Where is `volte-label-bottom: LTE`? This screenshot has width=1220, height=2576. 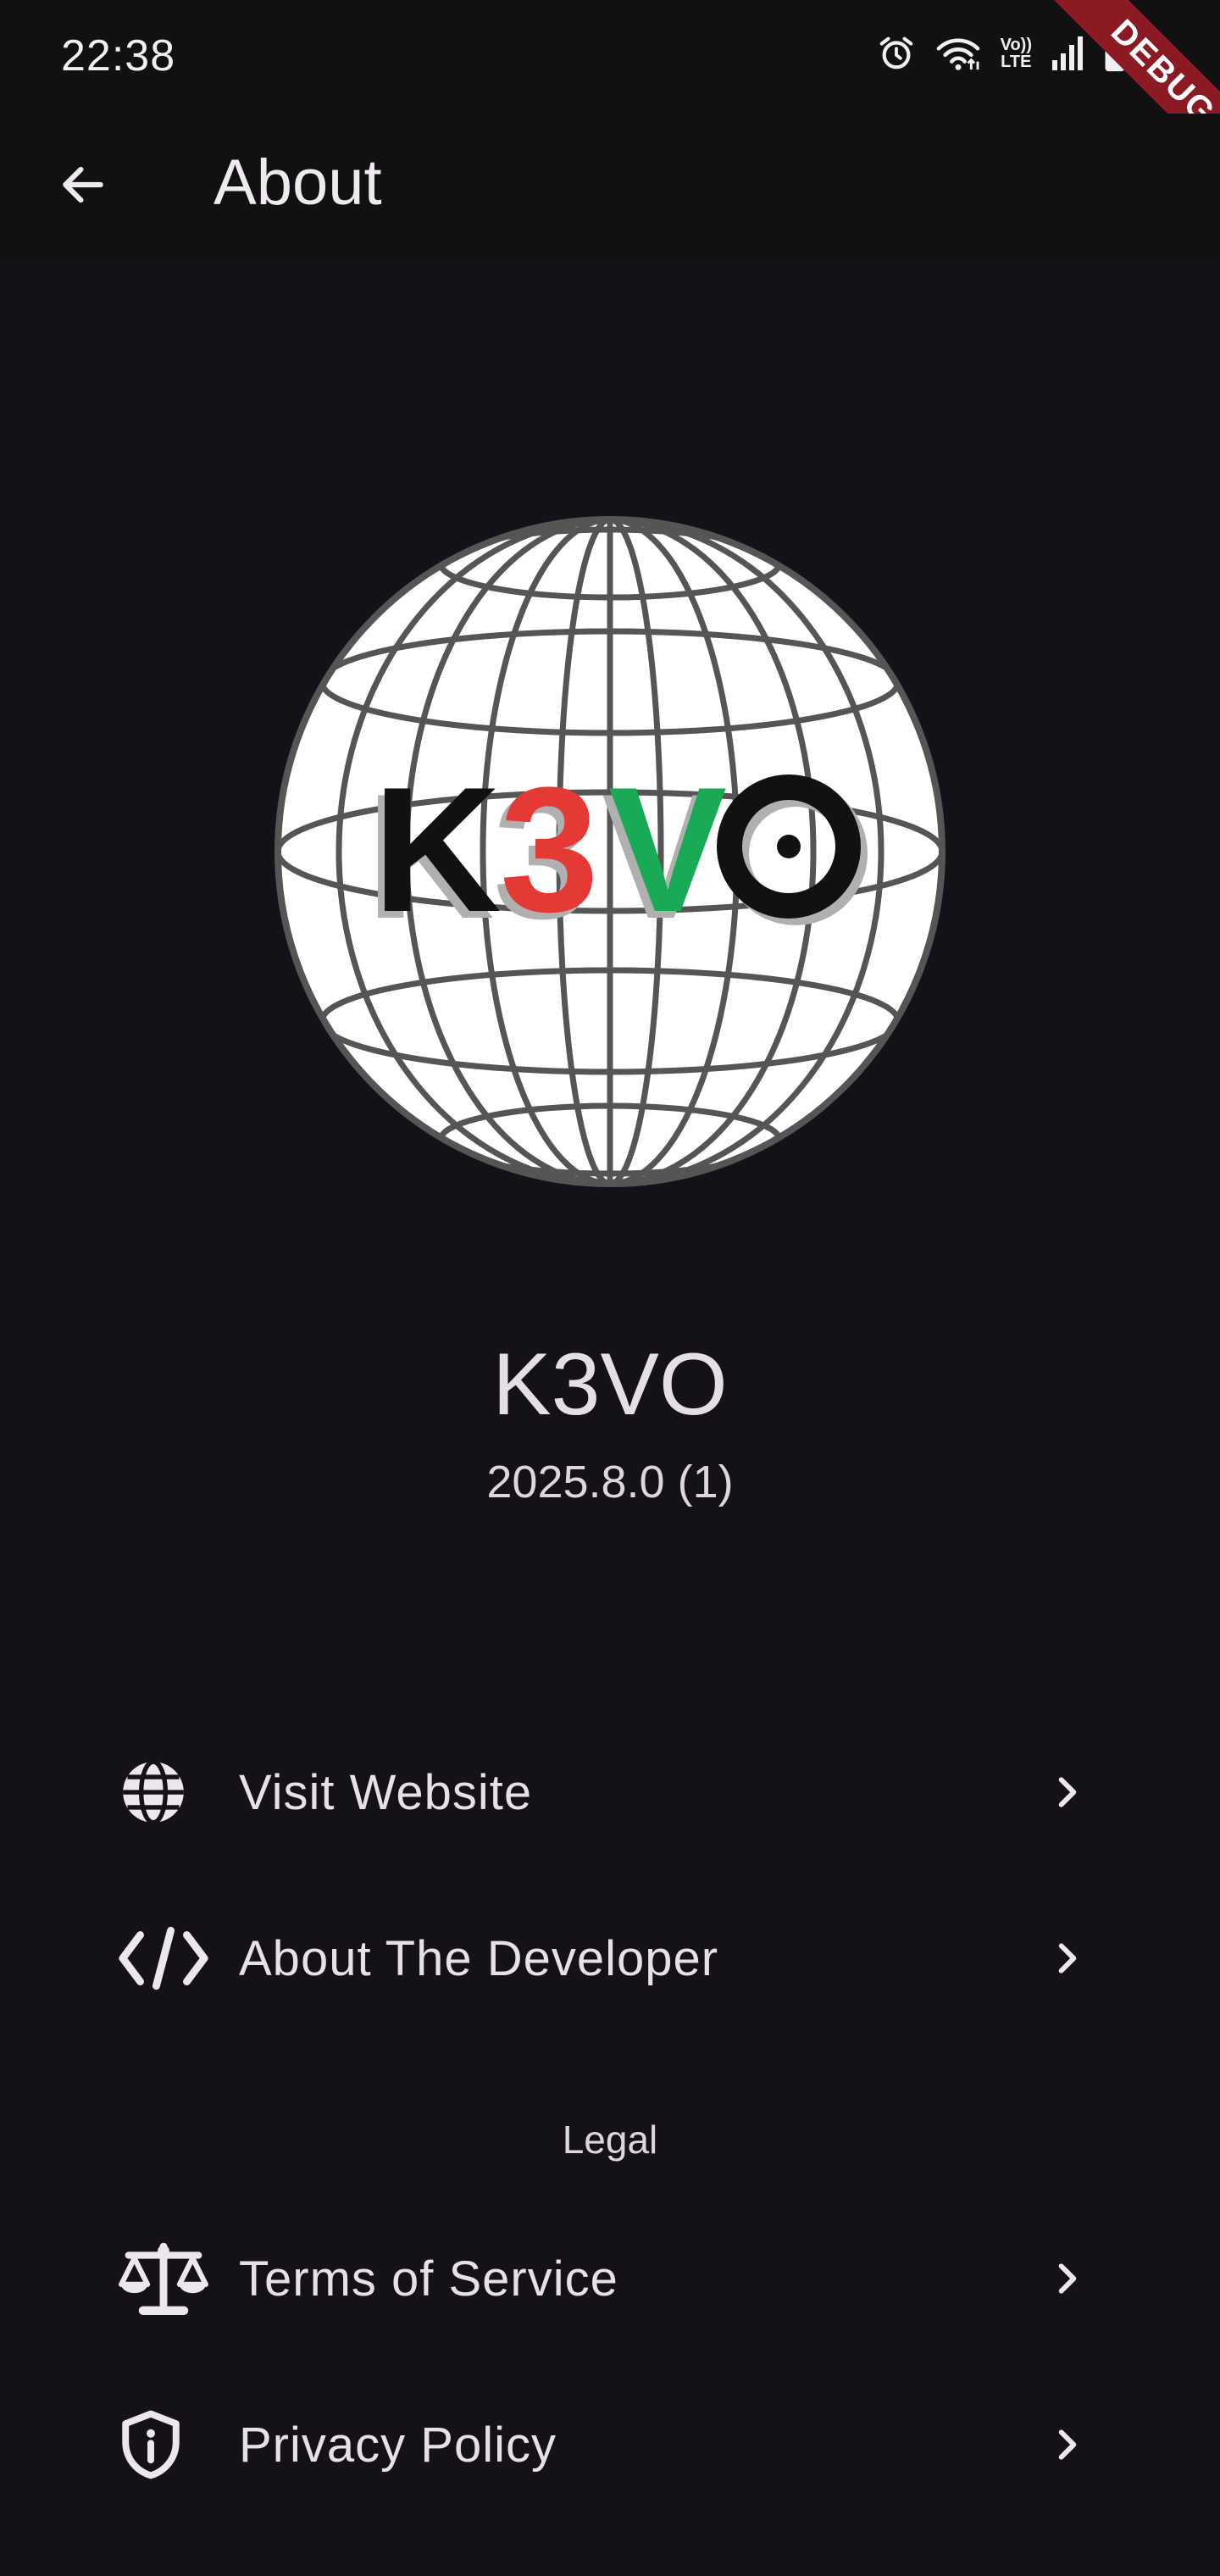 volte-label-bottom: LTE is located at coordinates (1016, 62).